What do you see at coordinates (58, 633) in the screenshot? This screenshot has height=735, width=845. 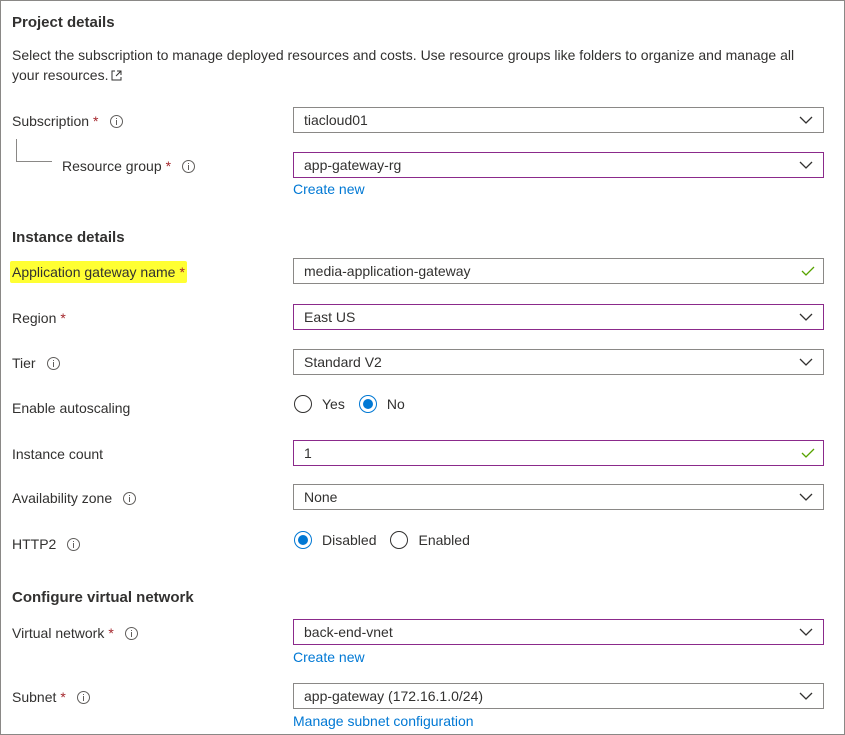 I see `virtual-network-label-text: Virtual network` at bounding box center [58, 633].